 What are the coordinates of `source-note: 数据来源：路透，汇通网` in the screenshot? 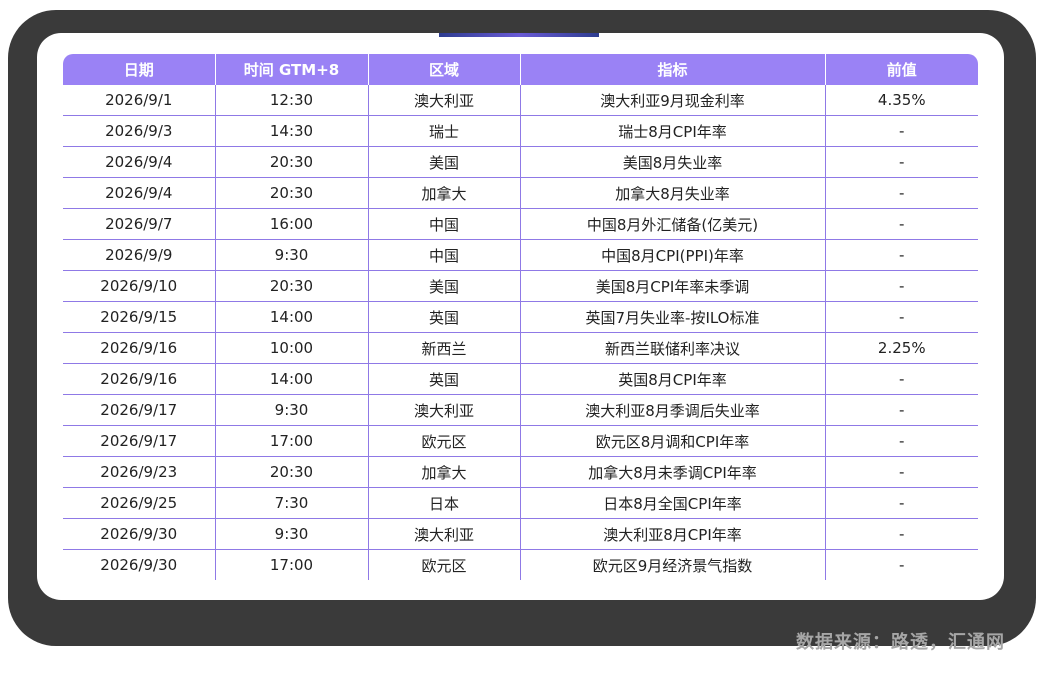 It's located at (900, 642).